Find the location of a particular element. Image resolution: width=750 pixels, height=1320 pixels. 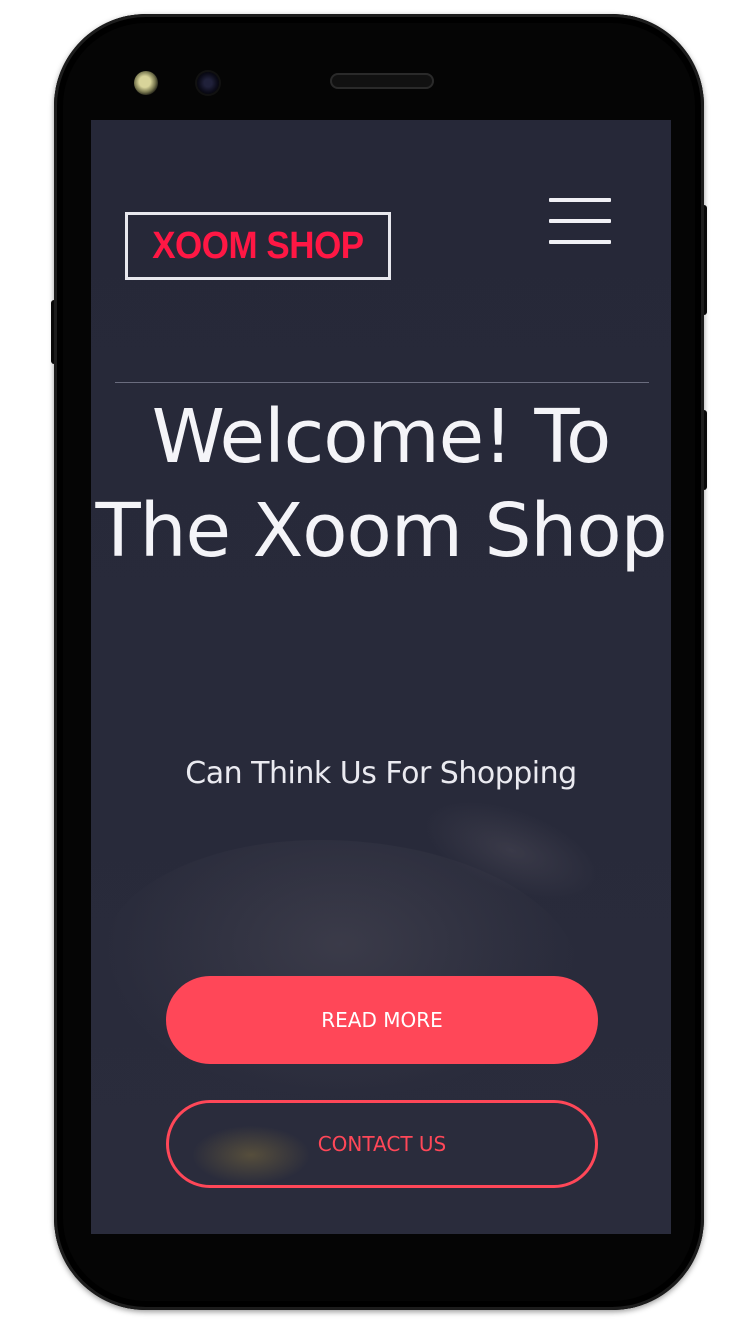

logo-text: XOOM SHOP is located at coordinates (258, 245).